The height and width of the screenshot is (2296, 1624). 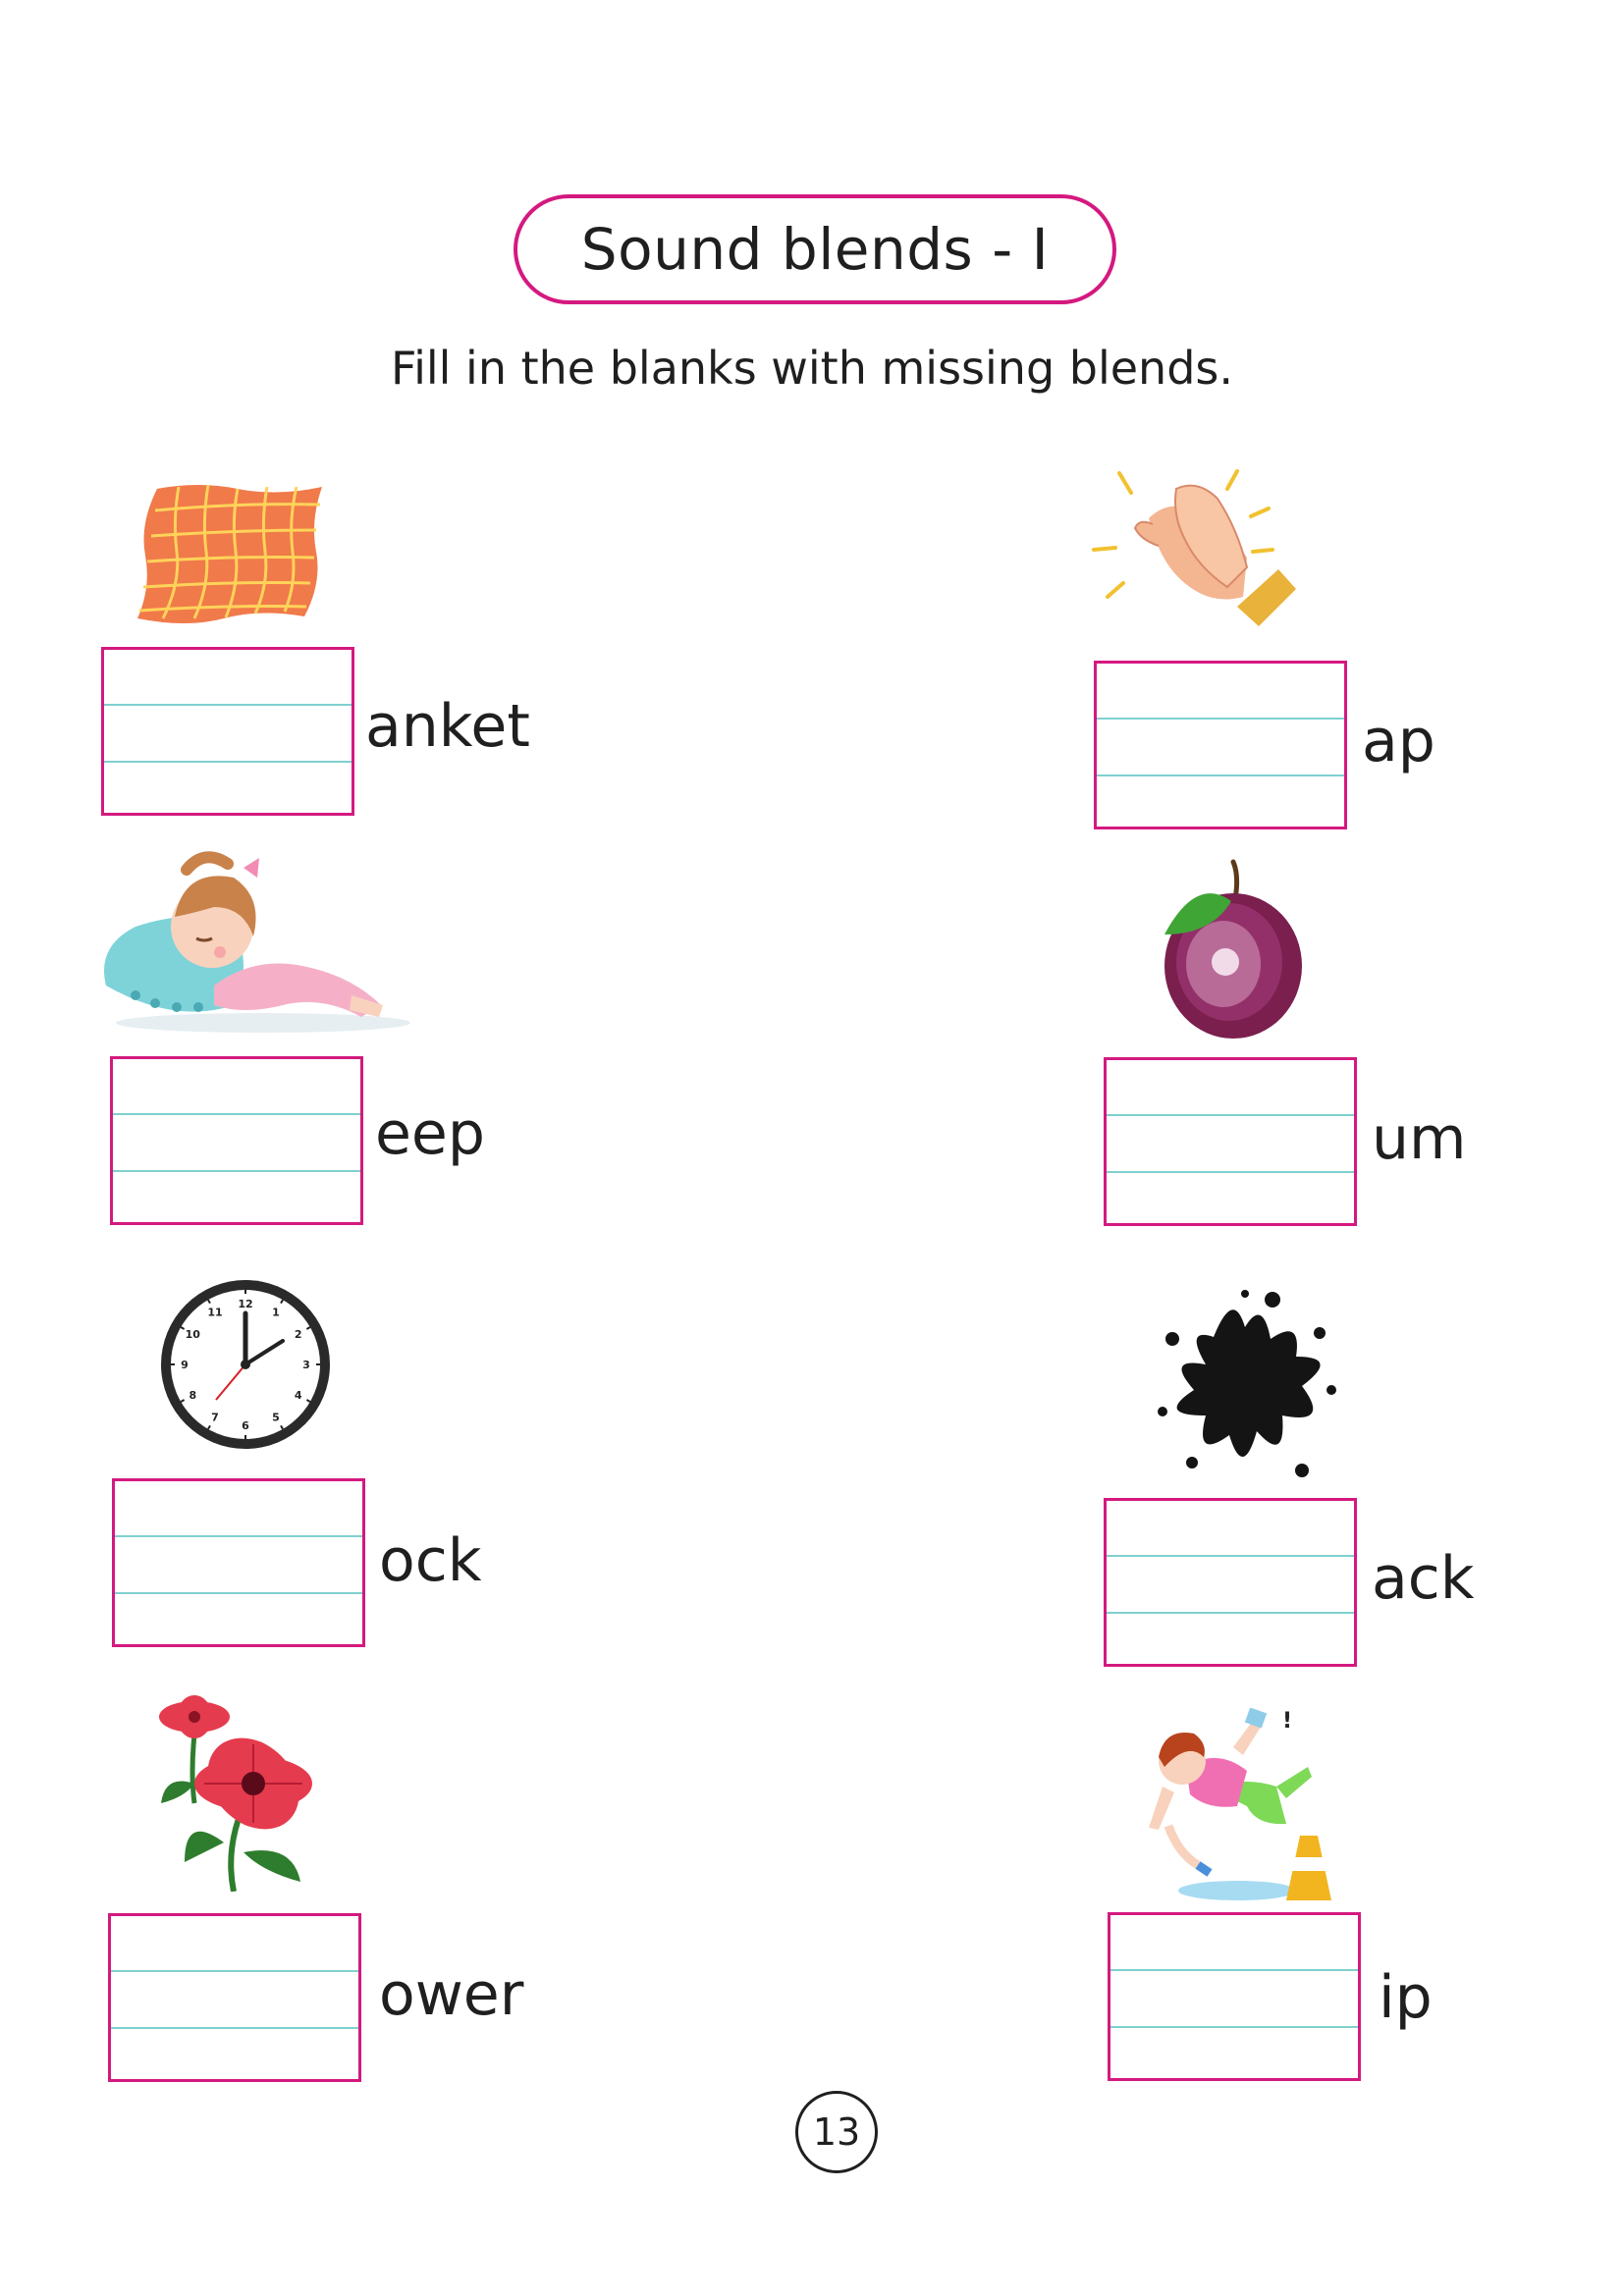 What do you see at coordinates (229, 553) in the screenshot?
I see `blanket-icon` at bounding box center [229, 553].